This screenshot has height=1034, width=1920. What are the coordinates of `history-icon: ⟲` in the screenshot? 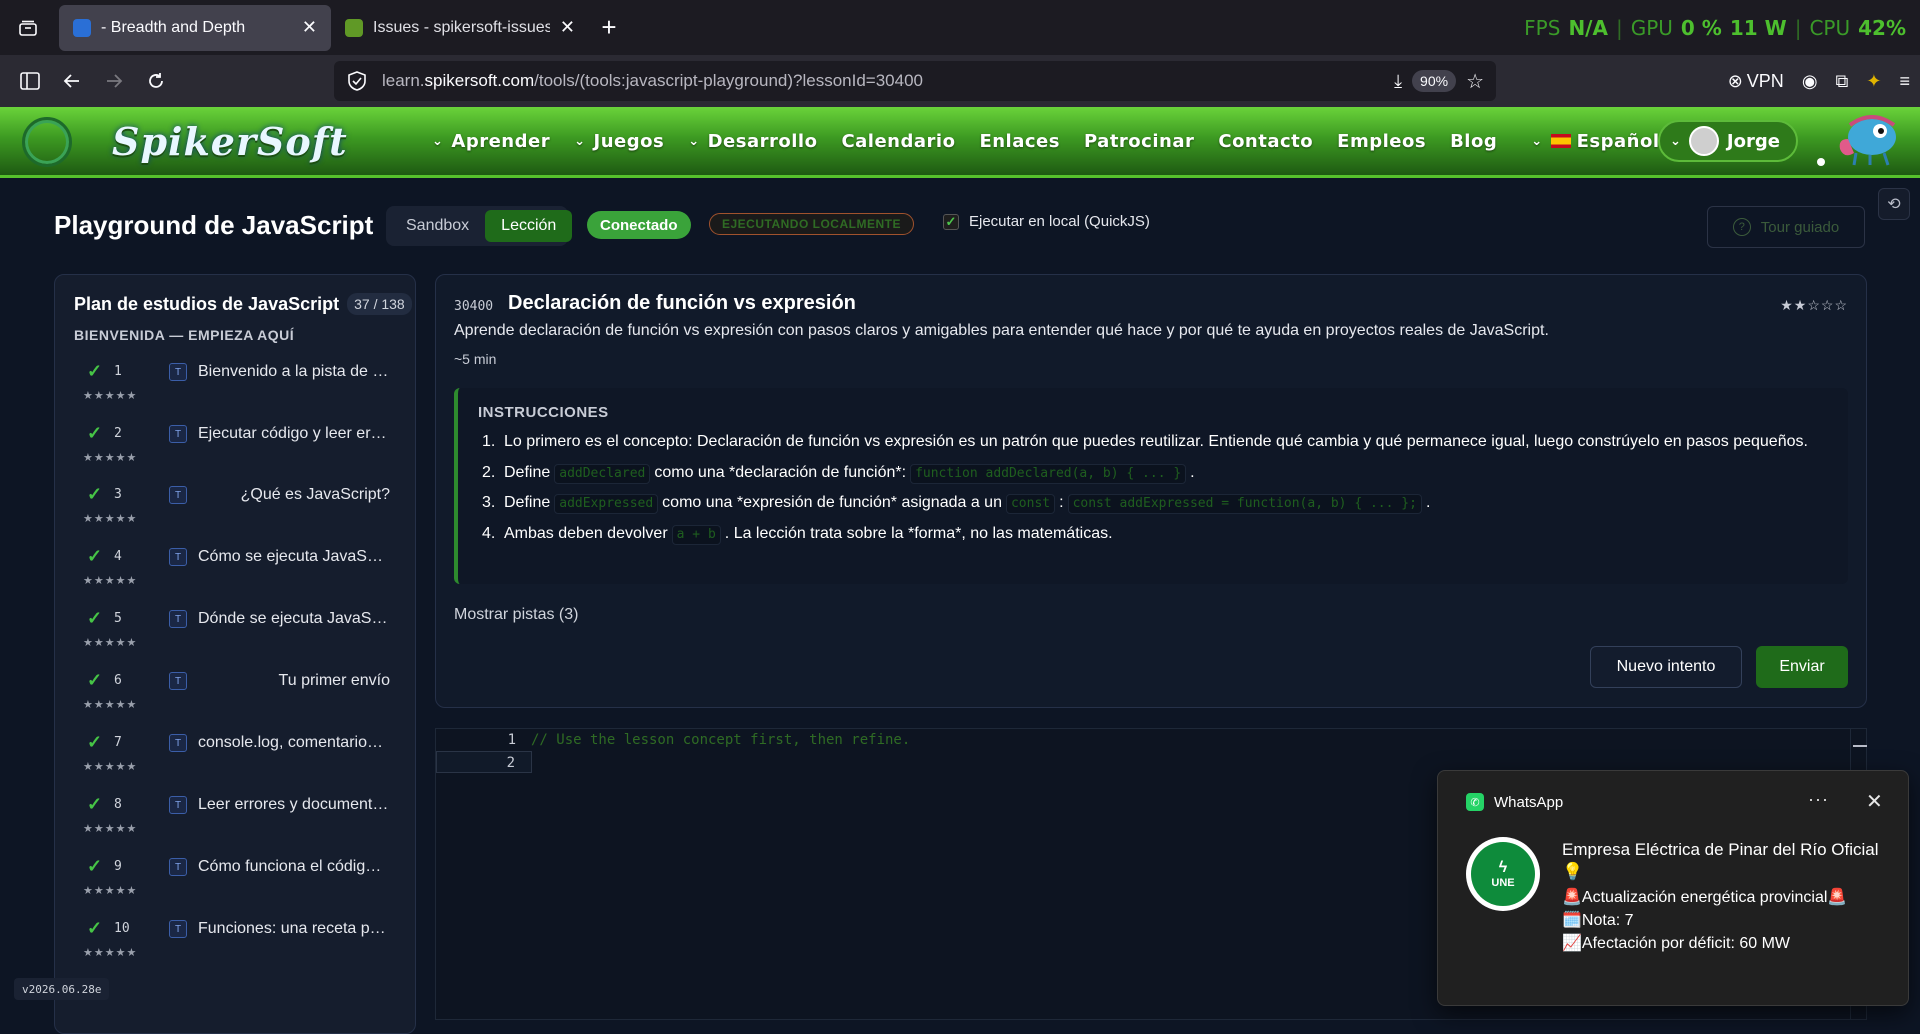 It's located at (1894, 204).